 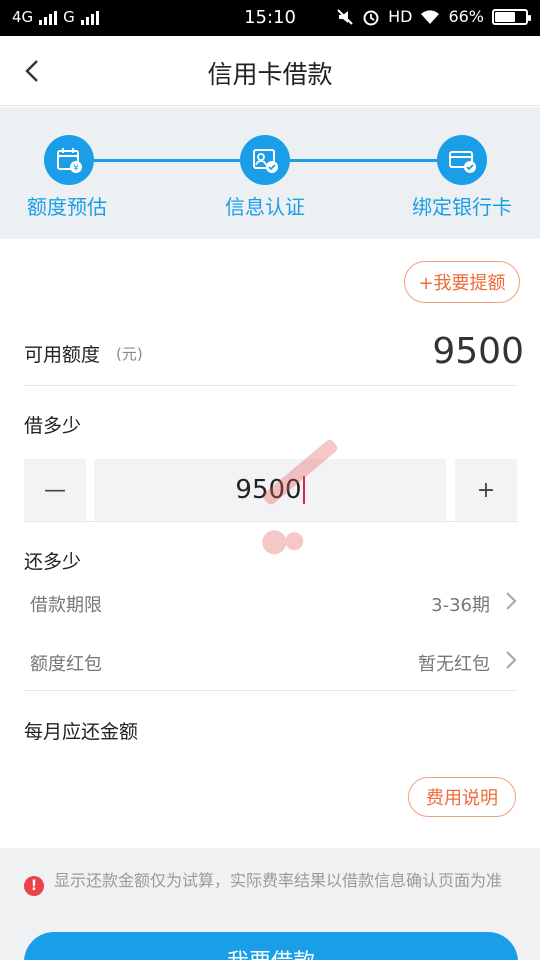 What do you see at coordinates (303, 490) in the screenshot?
I see `text-caret` at bounding box center [303, 490].